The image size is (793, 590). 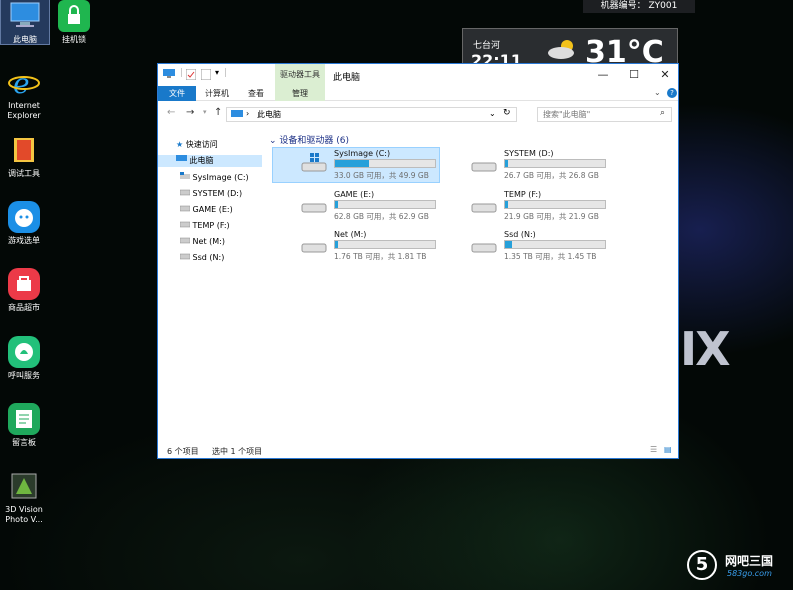 I want to click on drive-tile-d: SYSTEM (D:) 26.7 GB 可用，共 26.8 GB, so click(x=526, y=165).